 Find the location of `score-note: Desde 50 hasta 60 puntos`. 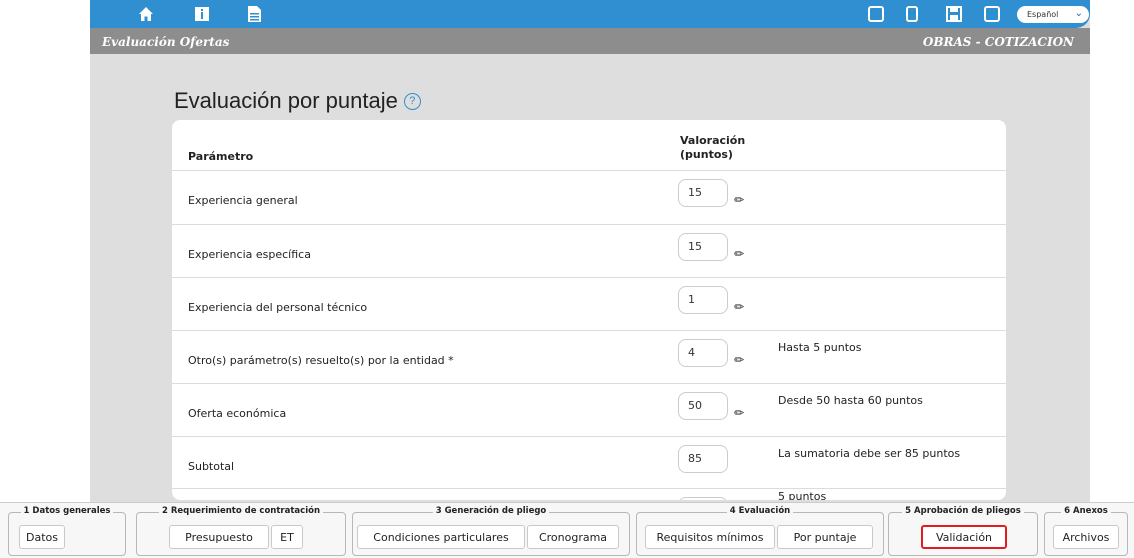

score-note: Desde 50 hasta 60 puntos is located at coordinates (850, 400).